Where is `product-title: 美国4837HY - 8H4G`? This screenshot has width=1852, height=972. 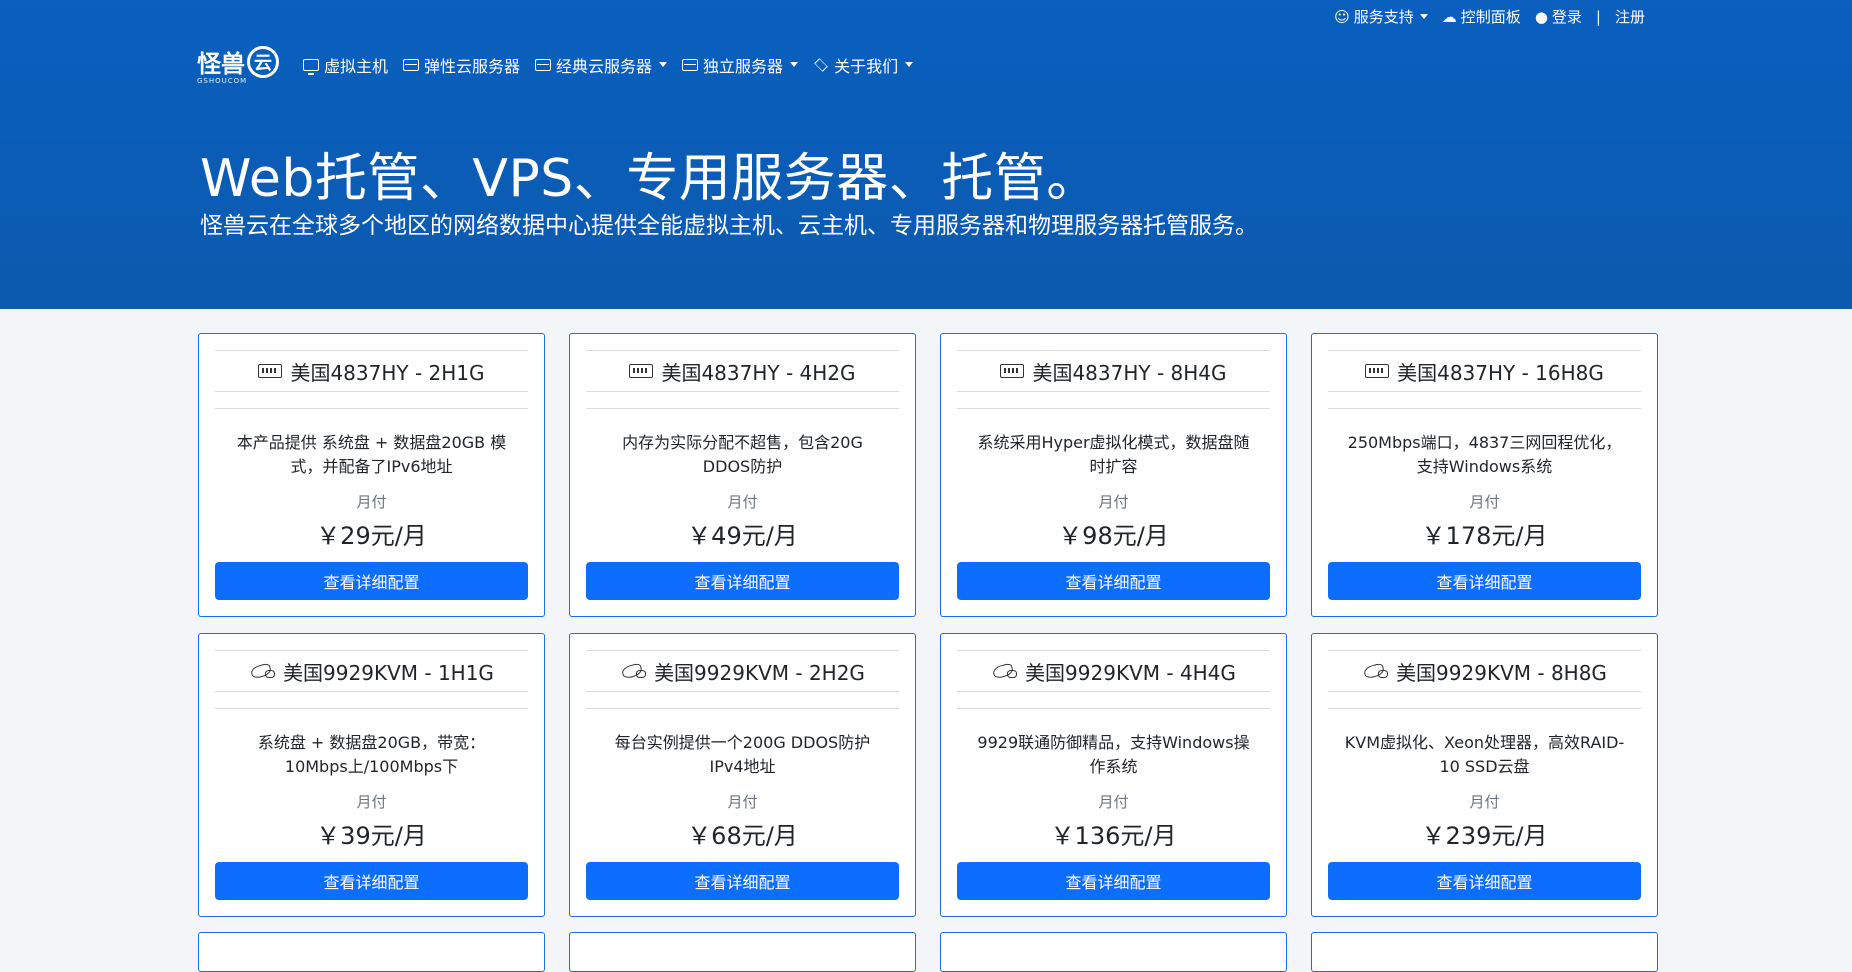 product-title: 美国4837HY - 8H4G is located at coordinates (1113, 371).